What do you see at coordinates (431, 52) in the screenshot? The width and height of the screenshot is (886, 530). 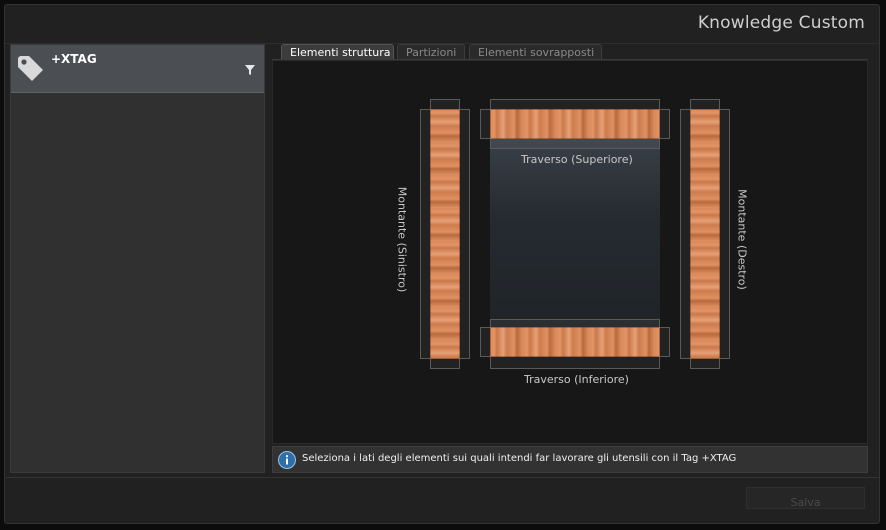 I see `tab-partizioni: Partizioni` at bounding box center [431, 52].